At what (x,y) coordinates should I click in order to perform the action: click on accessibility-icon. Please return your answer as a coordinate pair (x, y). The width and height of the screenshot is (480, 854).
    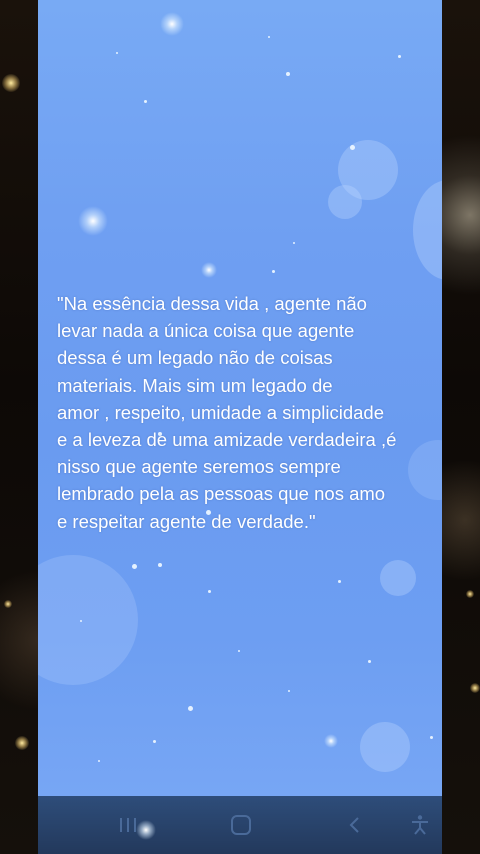
    Looking at the image, I should click on (420, 825).